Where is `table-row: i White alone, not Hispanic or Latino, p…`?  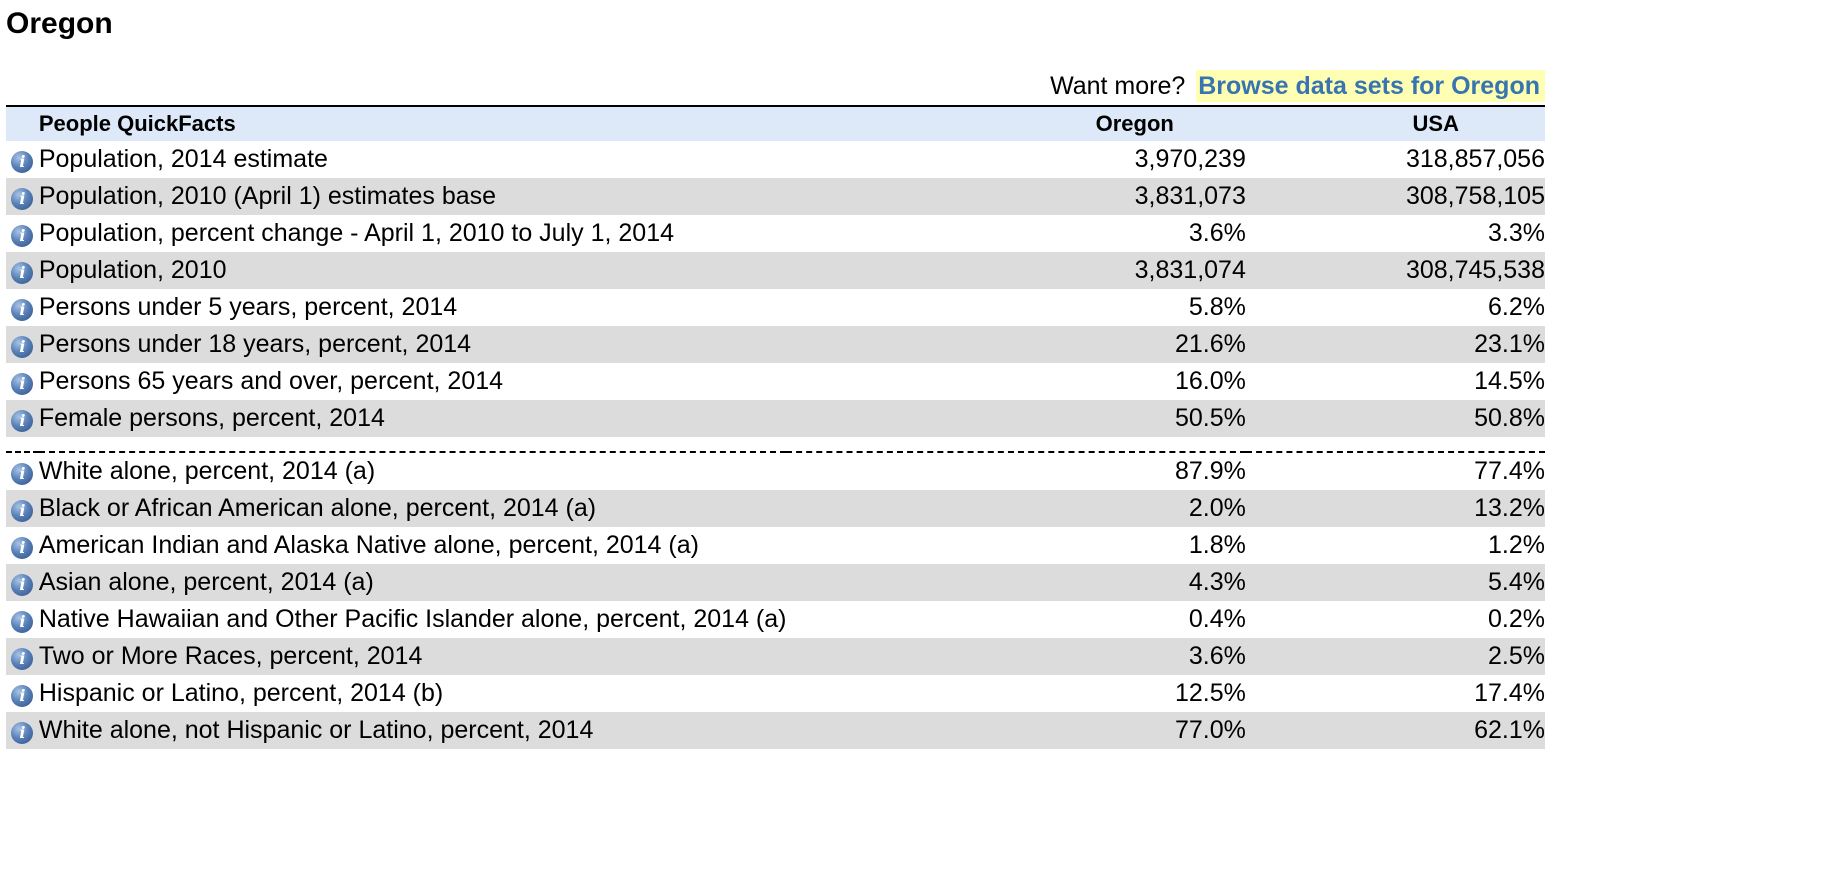
table-row: i White alone, not Hispanic or Latino, p… is located at coordinates (775, 730).